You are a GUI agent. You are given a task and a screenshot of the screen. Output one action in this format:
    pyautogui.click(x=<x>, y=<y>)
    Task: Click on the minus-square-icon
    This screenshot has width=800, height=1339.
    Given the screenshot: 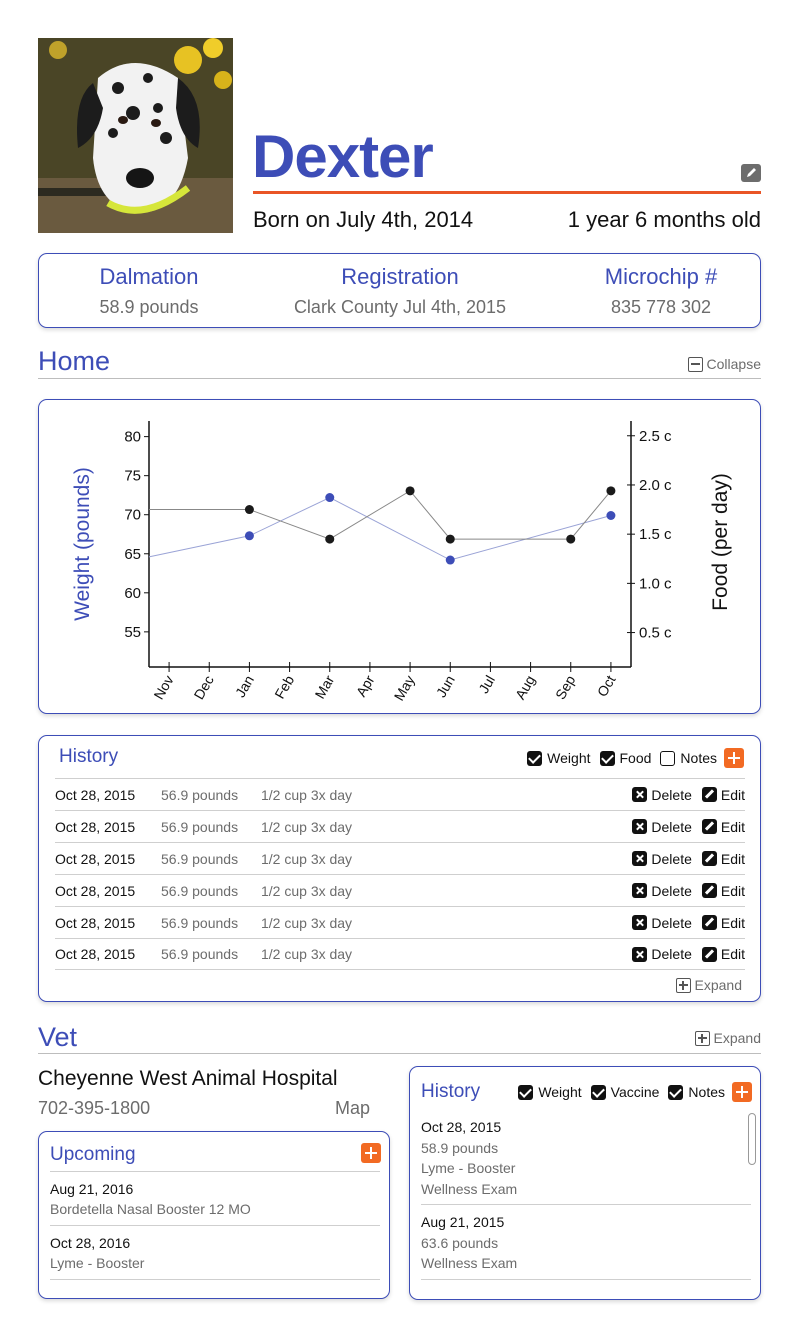 What is the action you would take?
    pyautogui.click(x=695, y=364)
    